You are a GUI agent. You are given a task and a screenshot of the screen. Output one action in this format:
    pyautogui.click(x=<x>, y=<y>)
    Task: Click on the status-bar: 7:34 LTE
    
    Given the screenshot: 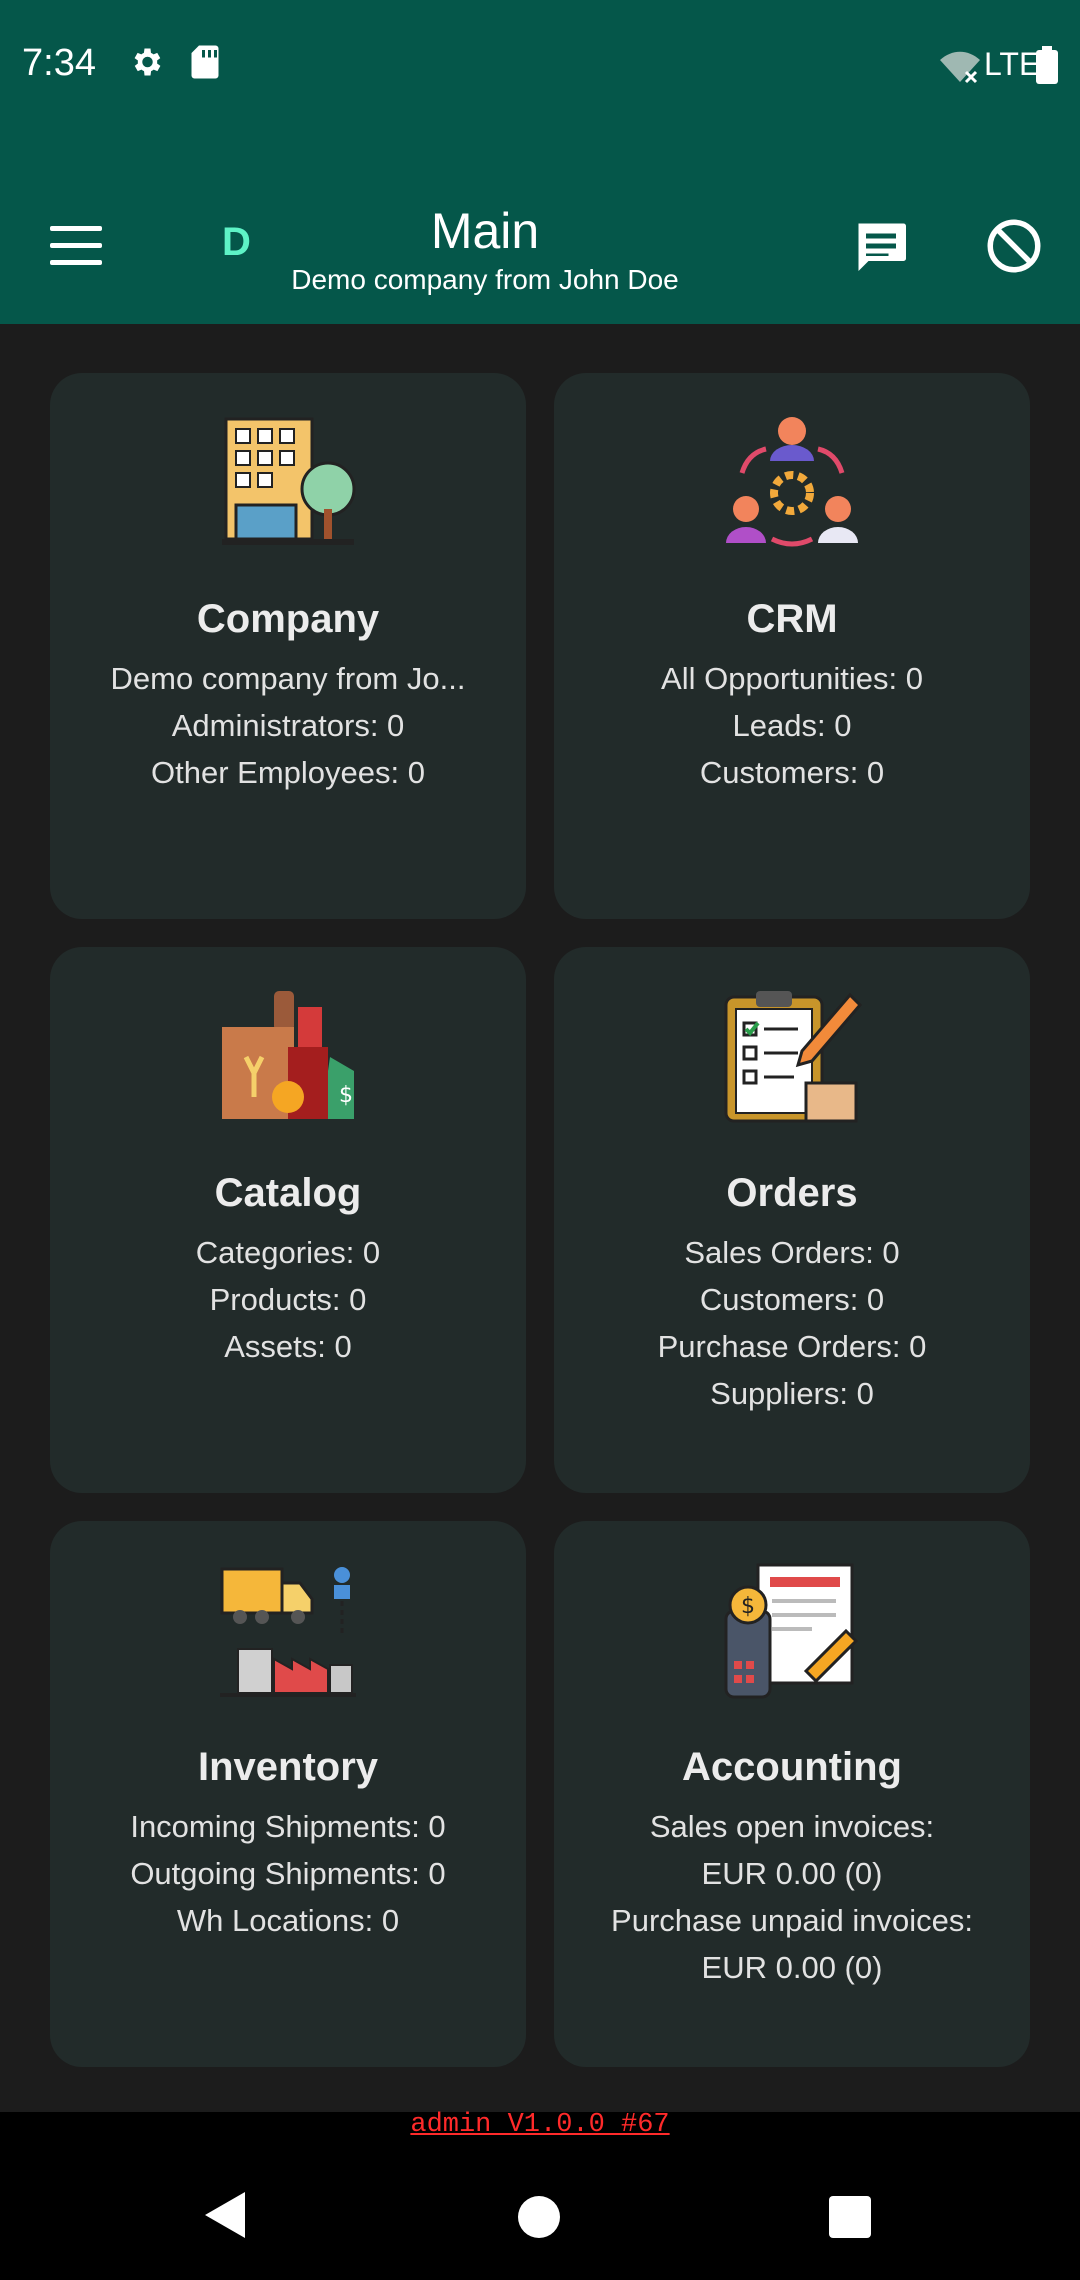 What is the action you would take?
    pyautogui.click(x=540, y=68)
    